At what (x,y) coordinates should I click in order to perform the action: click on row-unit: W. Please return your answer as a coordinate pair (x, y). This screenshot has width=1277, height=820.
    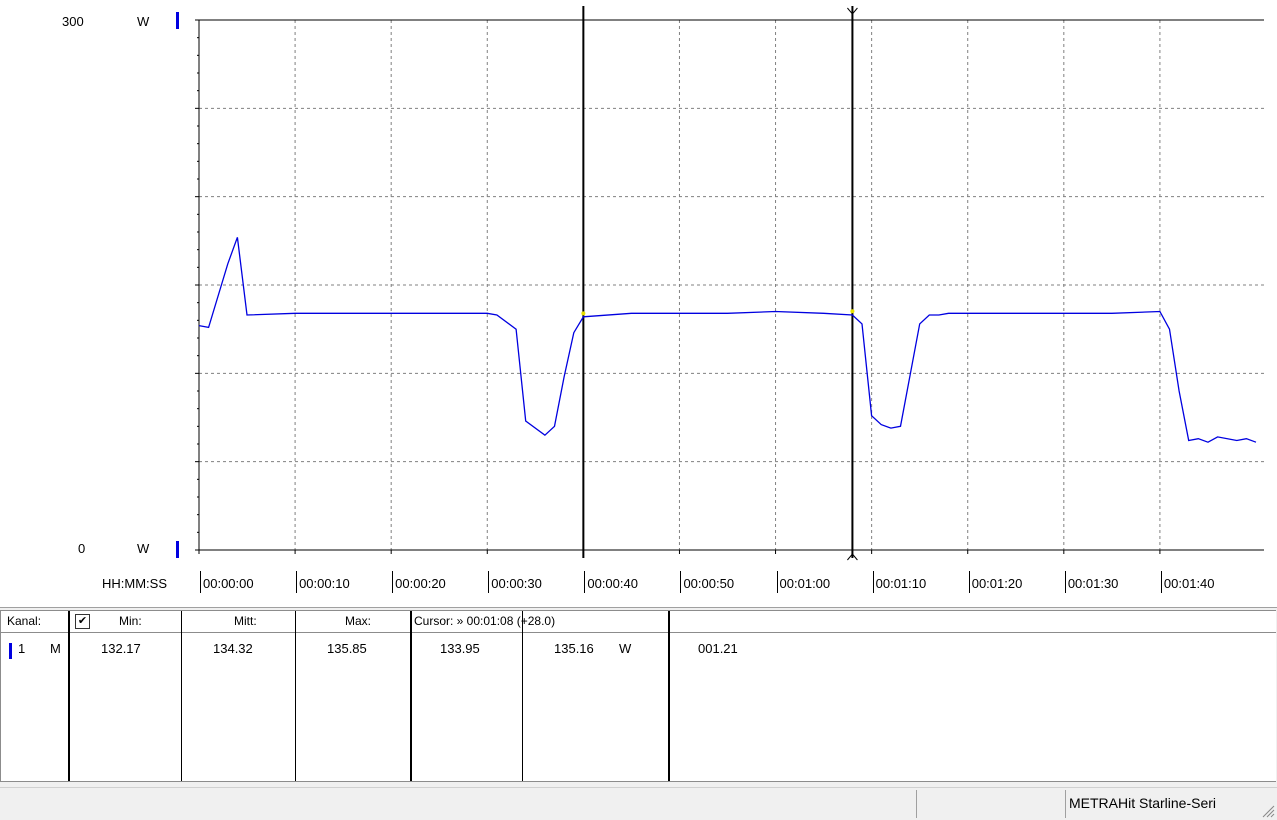
    Looking at the image, I should click on (625, 648).